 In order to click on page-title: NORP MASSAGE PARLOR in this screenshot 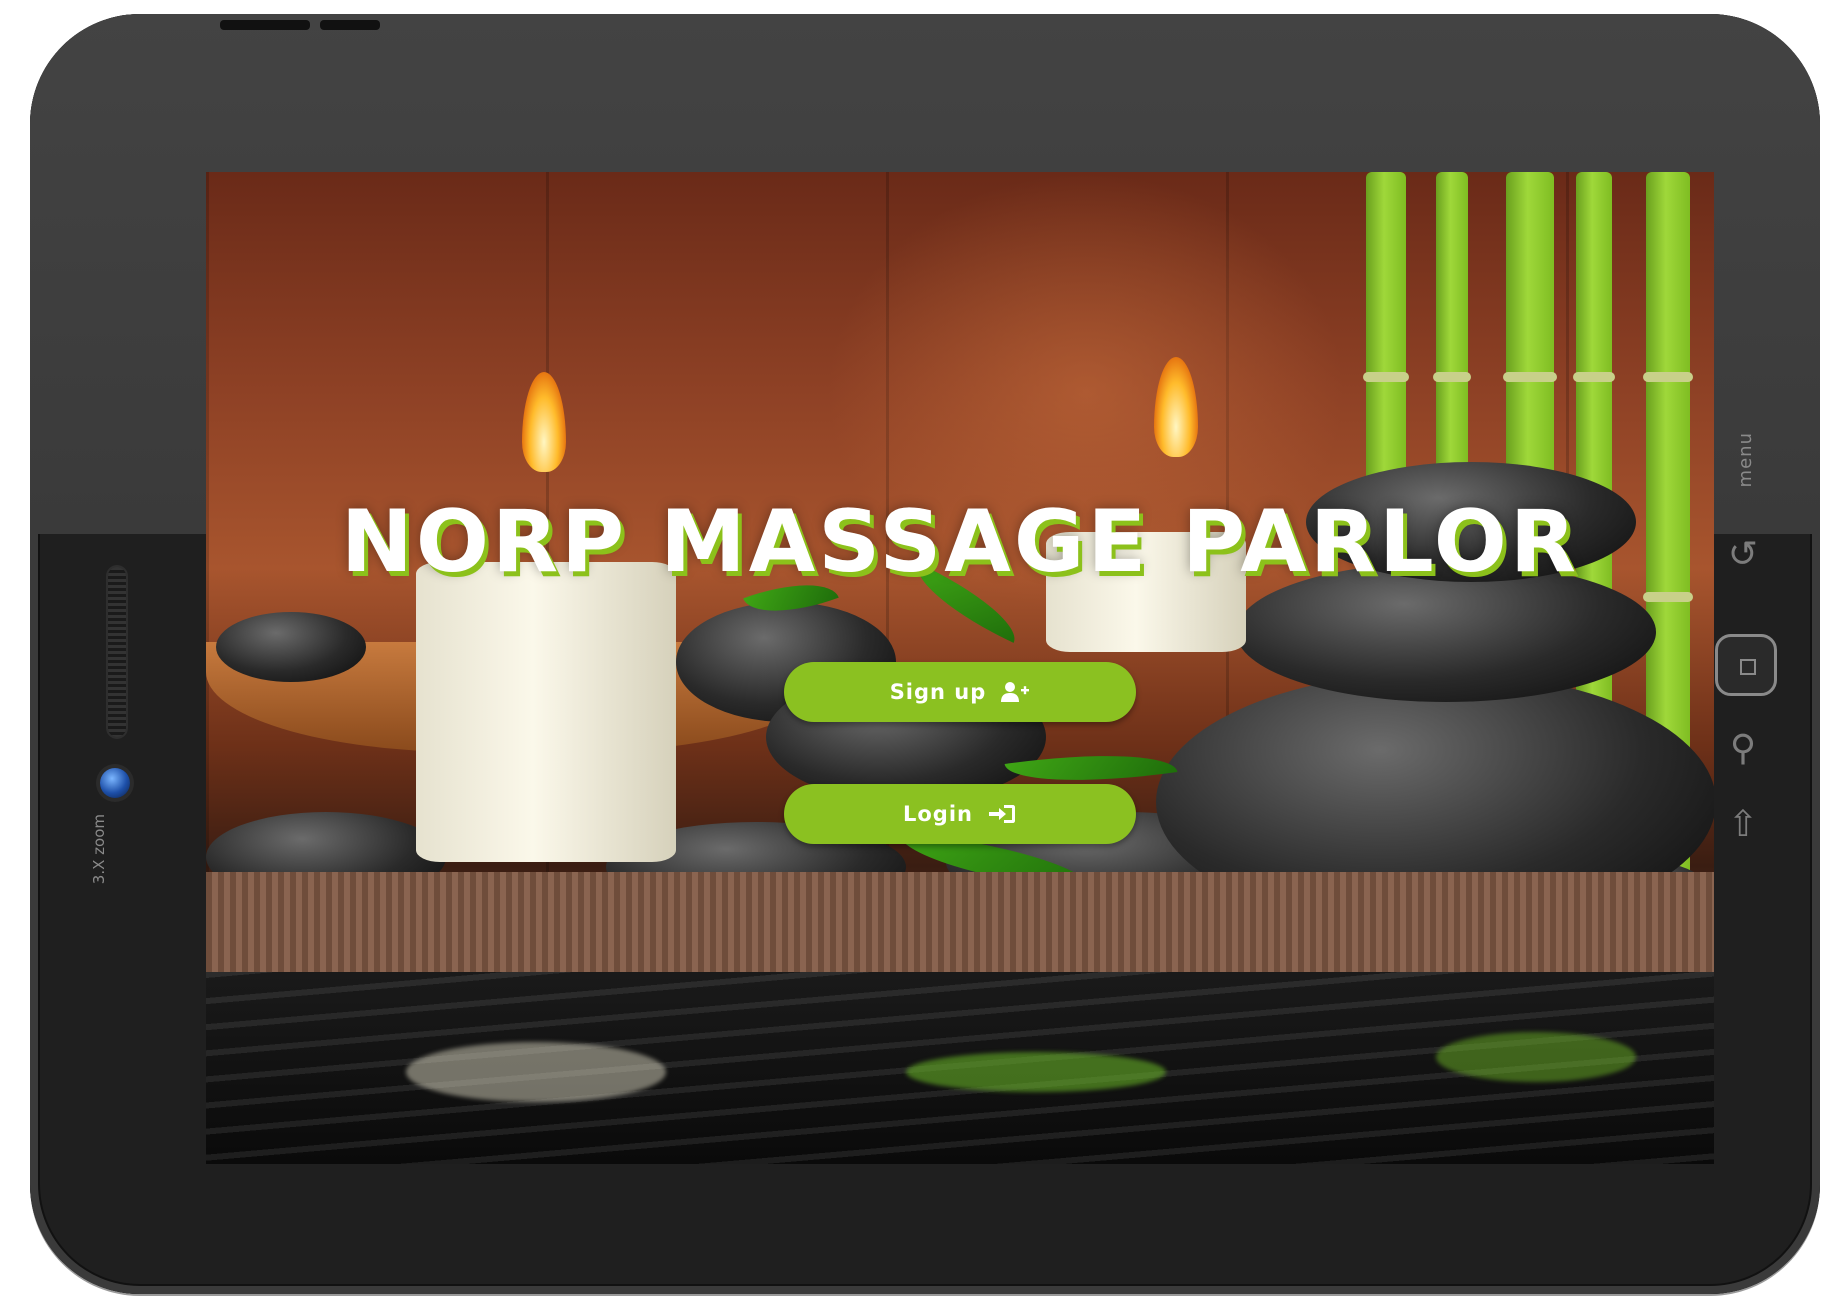, I will do `click(960, 542)`.